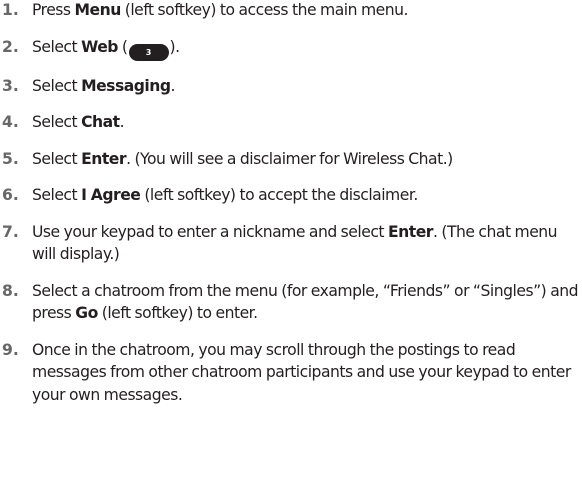 This screenshot has height=498, width=582. Describe the element at coordinates (291, 122) in the screenshot. I see `step-4: 4. Select Chat.` at that location.